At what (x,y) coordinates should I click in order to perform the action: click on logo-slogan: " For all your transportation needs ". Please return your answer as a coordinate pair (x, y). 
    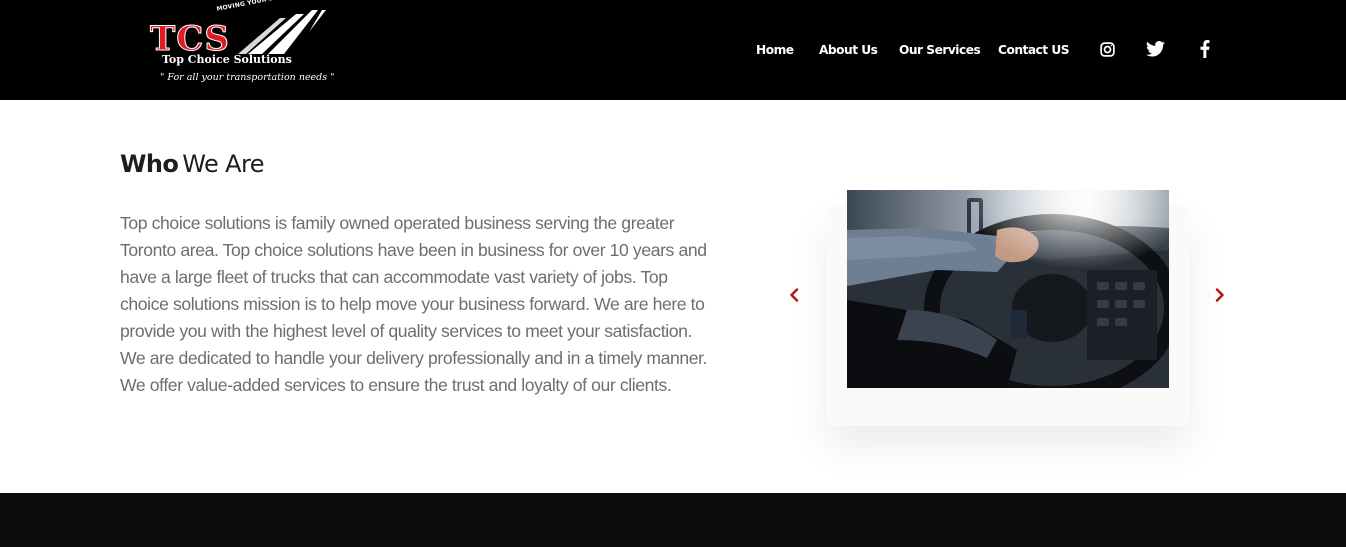
    Looking at the image, I should click on (247, 77).